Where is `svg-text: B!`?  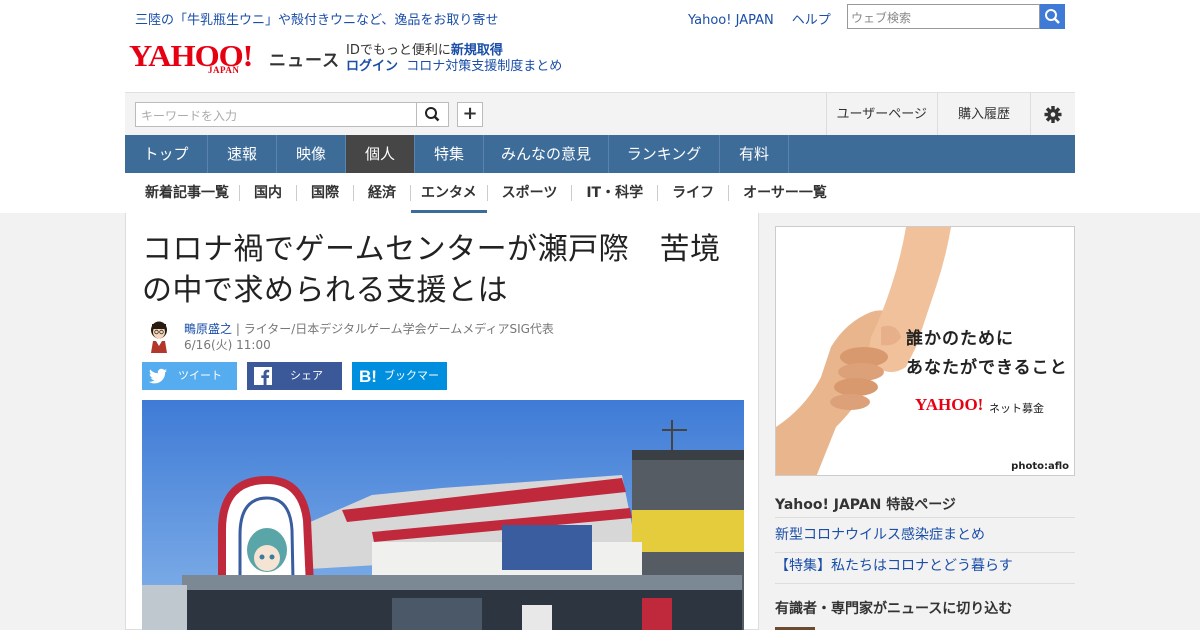
svg-text: B! is located at coordinates (368, 376).